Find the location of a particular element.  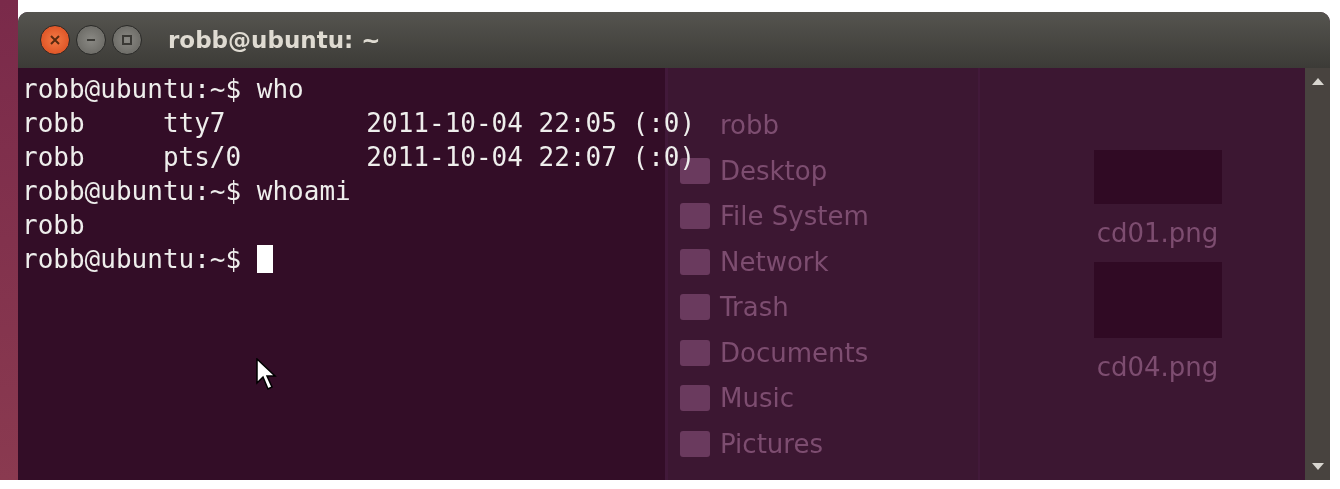

terminal-line: robb@ubuntu:~$ who is located at coordinates (163, 89).